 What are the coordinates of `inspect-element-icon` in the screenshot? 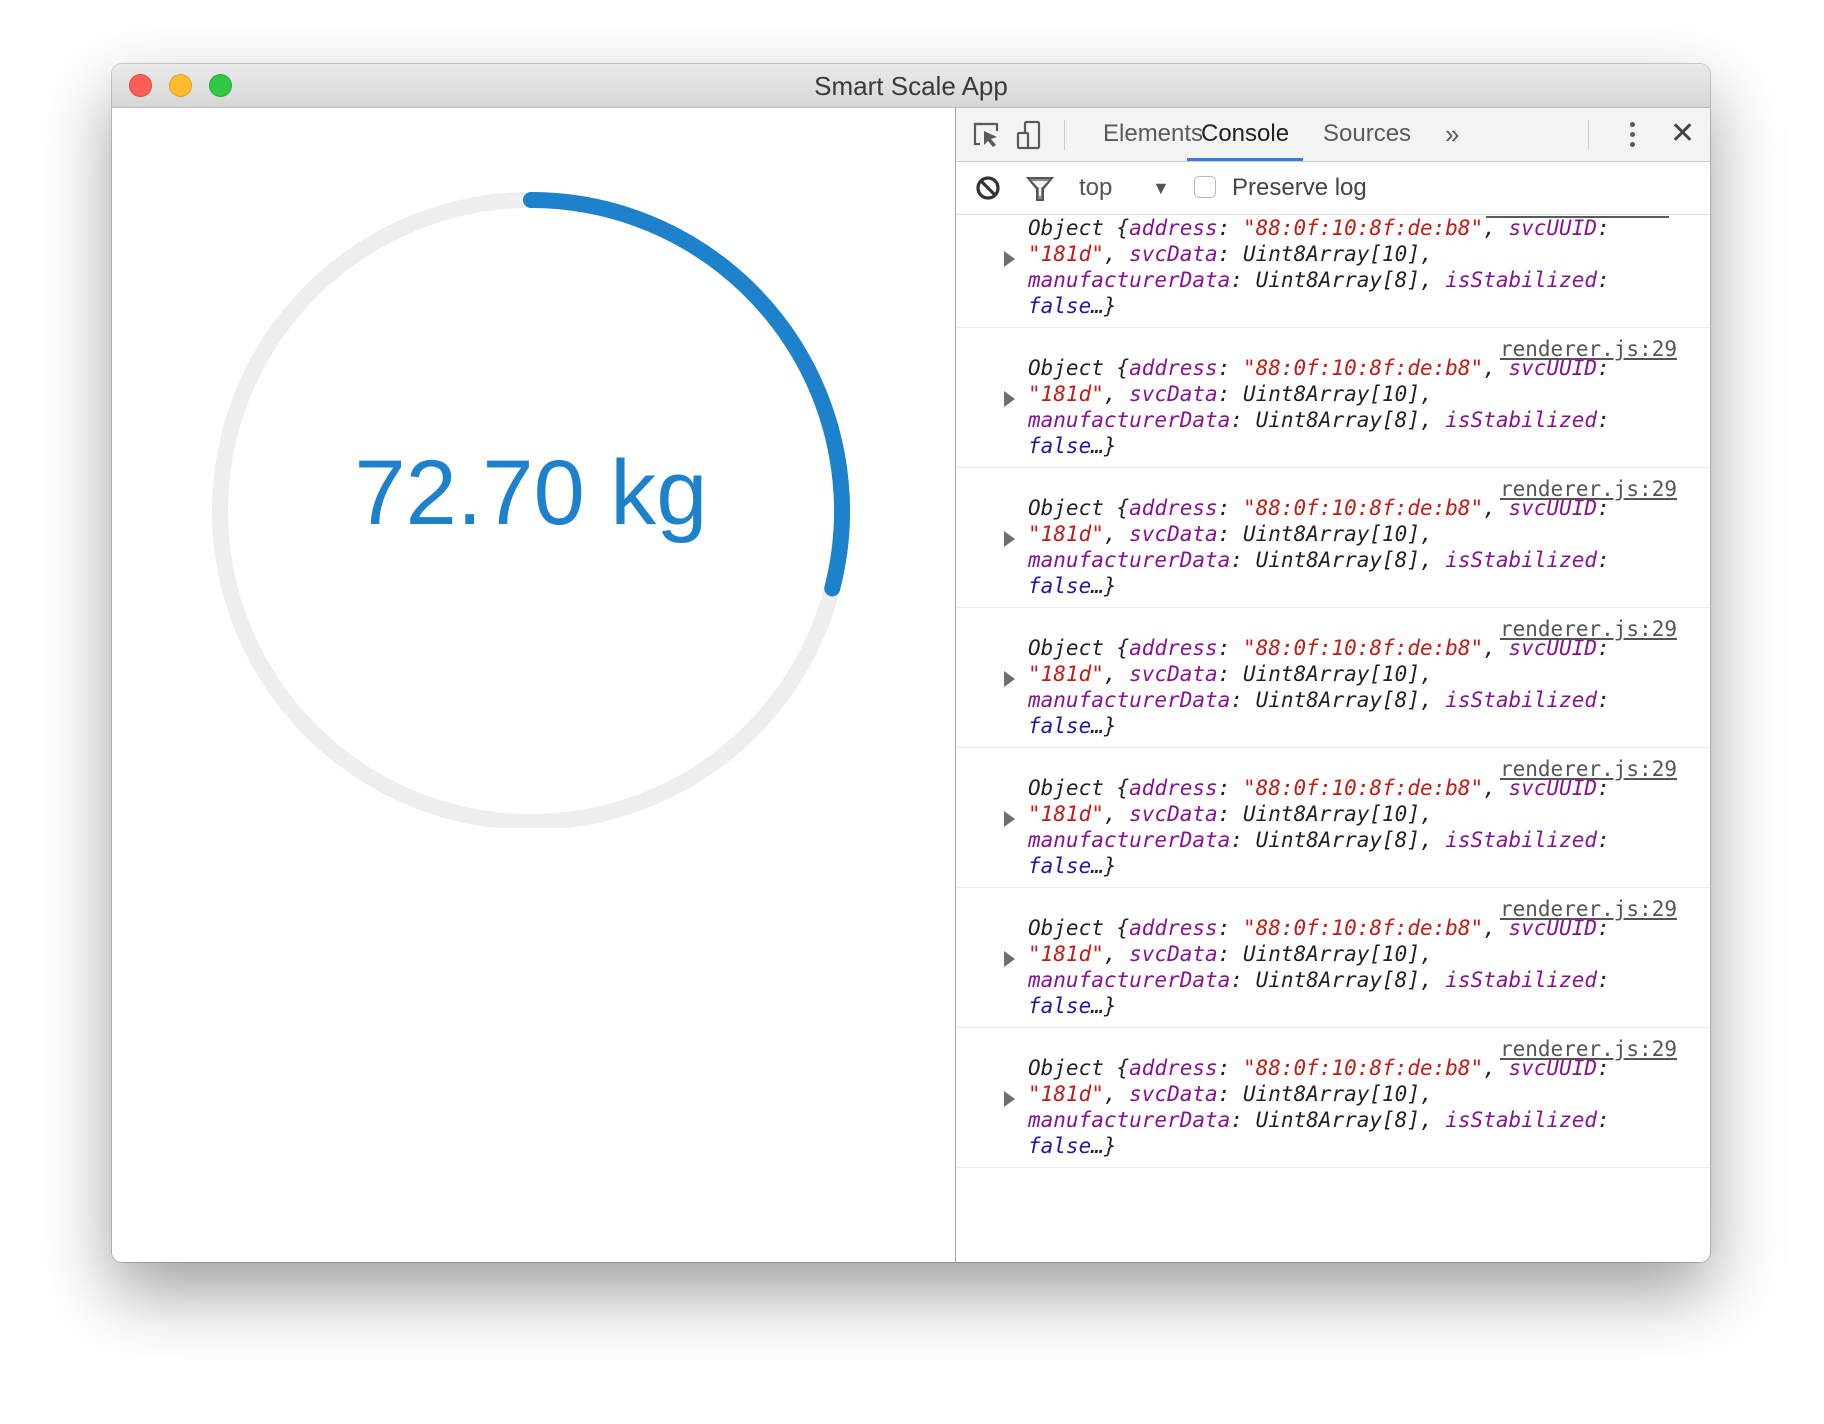 It's located at (986, 135).